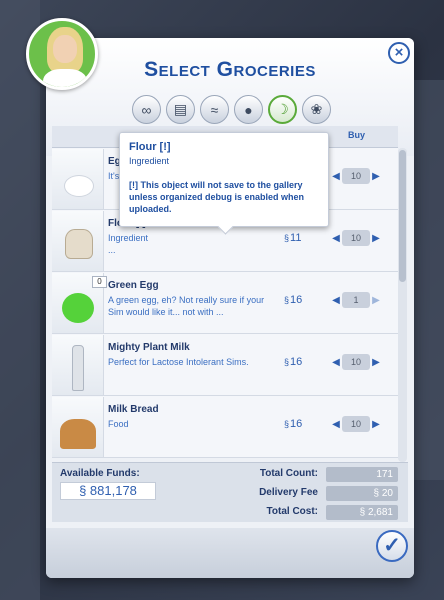  Describe the element at coordinates (288, 492) in the screenshot. I see `delivery-fee-label: Delivery Fee` at that location.